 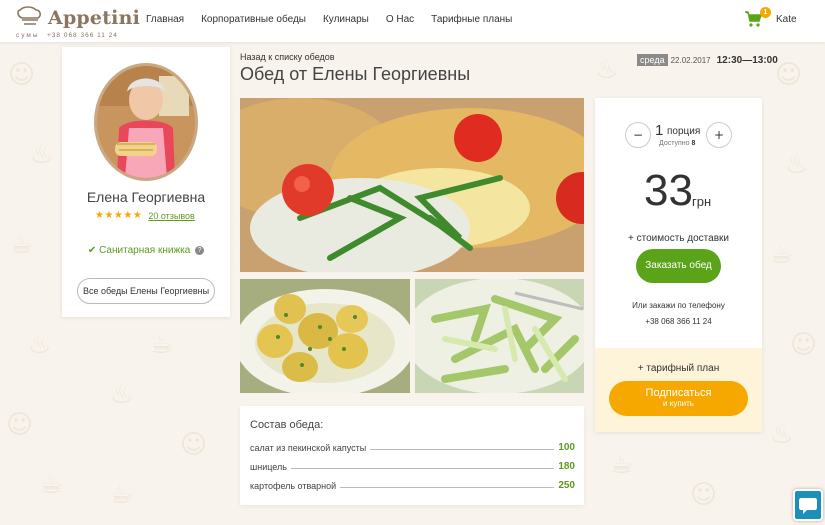 I want to click on help-icon: ?, so click(x=200, y=250).